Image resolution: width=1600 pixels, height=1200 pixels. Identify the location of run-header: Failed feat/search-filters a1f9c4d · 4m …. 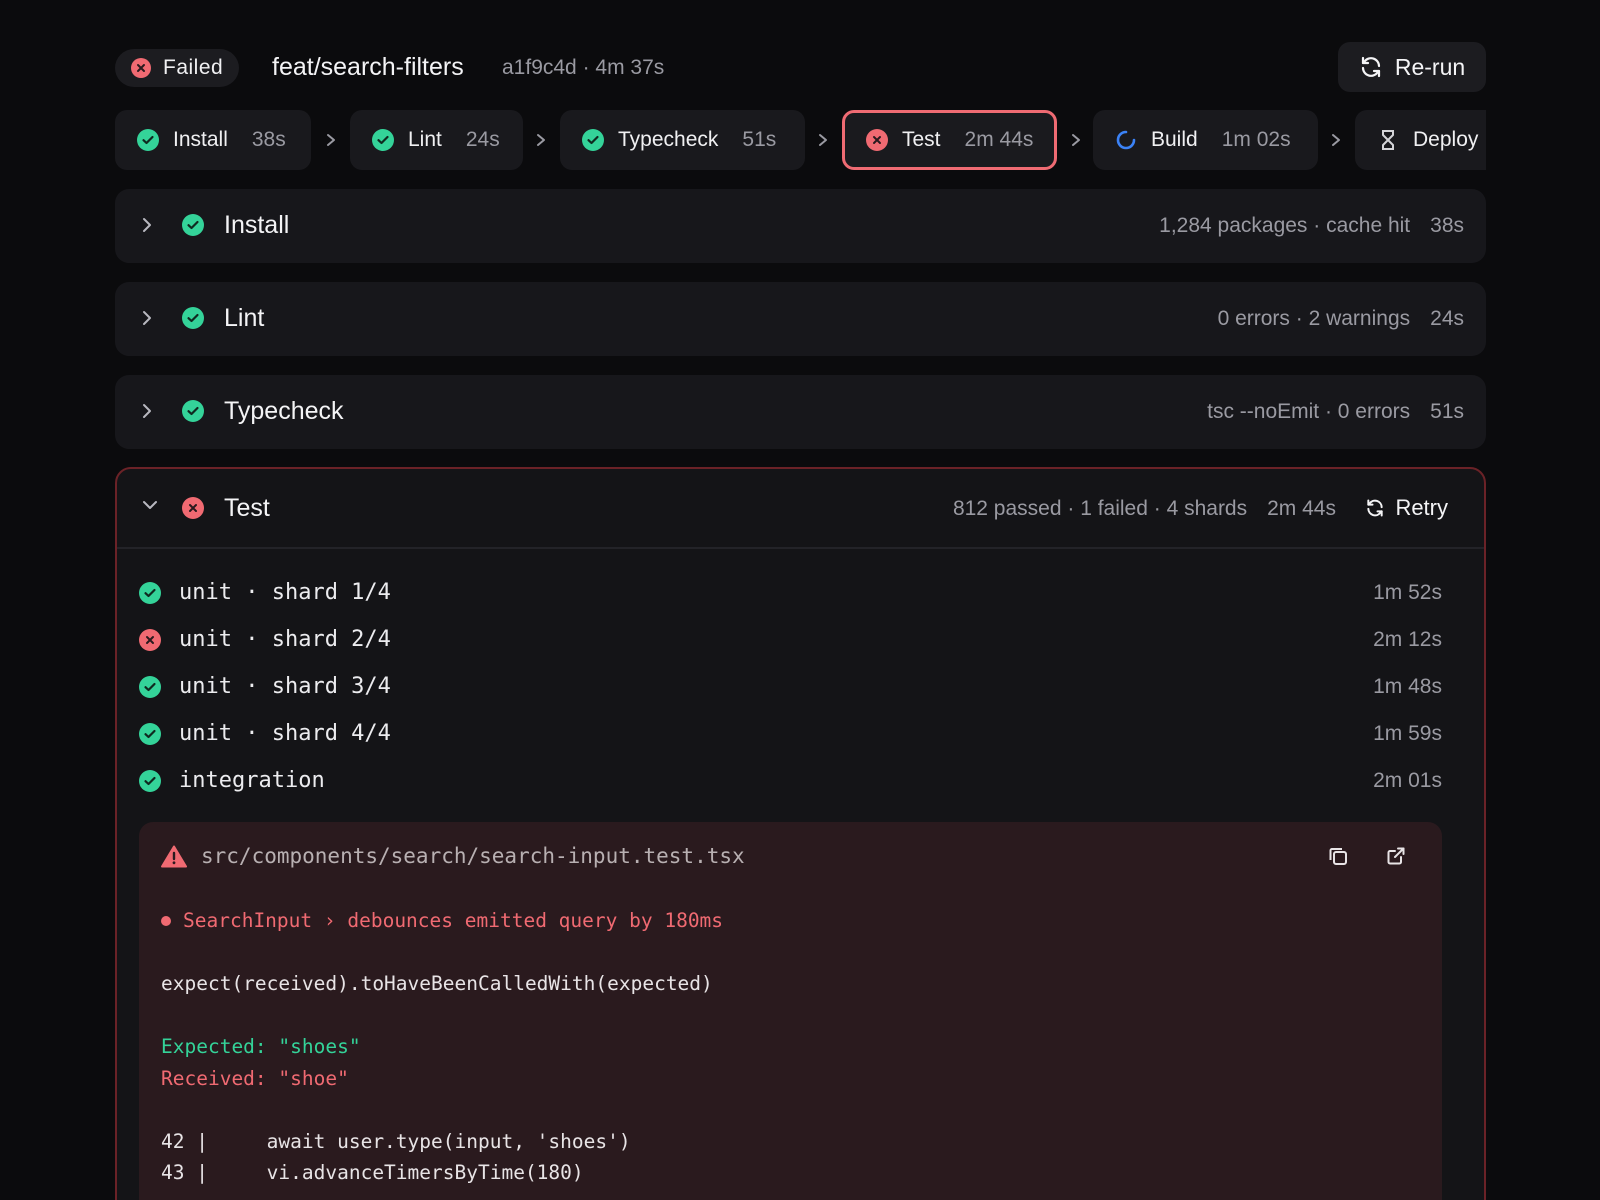
(800, 67).